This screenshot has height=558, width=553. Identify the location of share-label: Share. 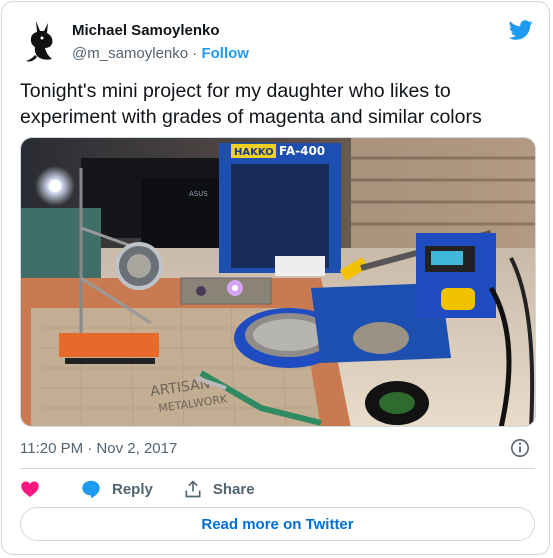
(233, 489).